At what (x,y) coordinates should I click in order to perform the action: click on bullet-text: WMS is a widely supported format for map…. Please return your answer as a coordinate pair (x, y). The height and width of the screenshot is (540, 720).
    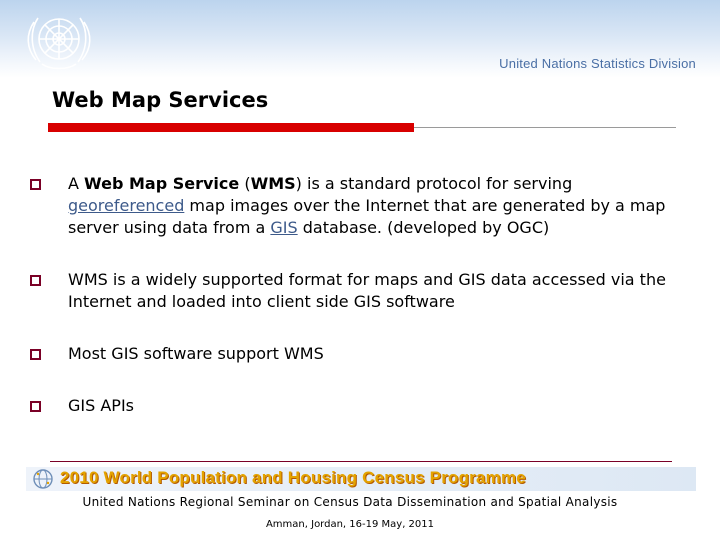
    Looking at the image, I should click on (367, 290).